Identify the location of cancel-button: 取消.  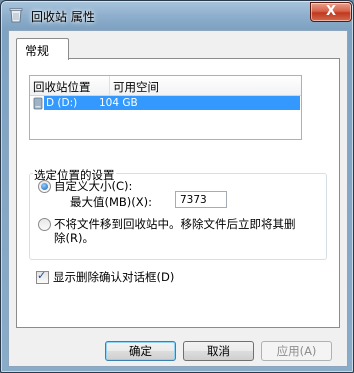
(218, 351).